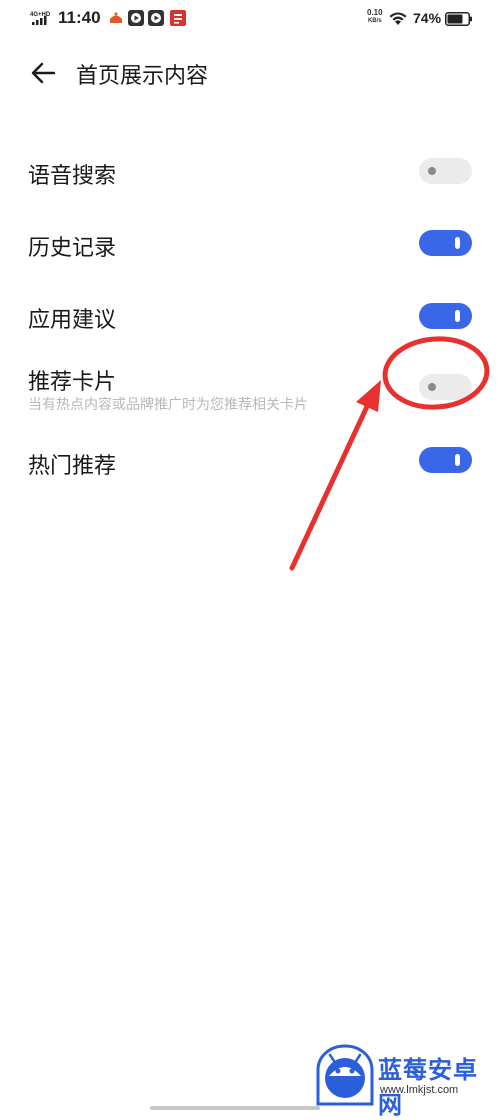  I want to click on page-title: 首页展示内容, so click(142, 76).